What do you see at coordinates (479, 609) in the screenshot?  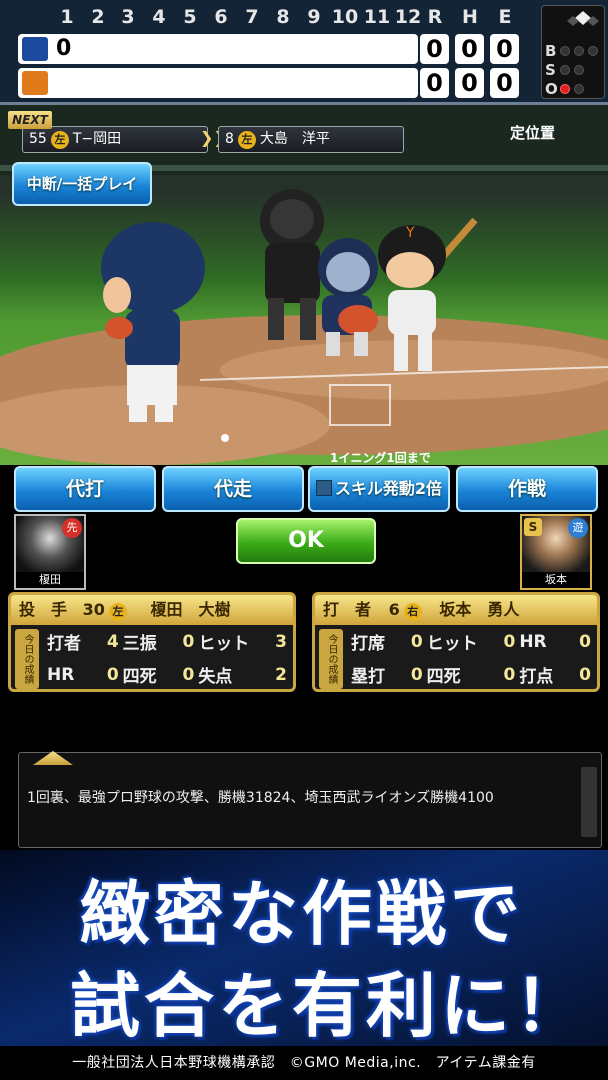 I see `batter-name: 坂本 勇人` at bounding box center [479, 609].